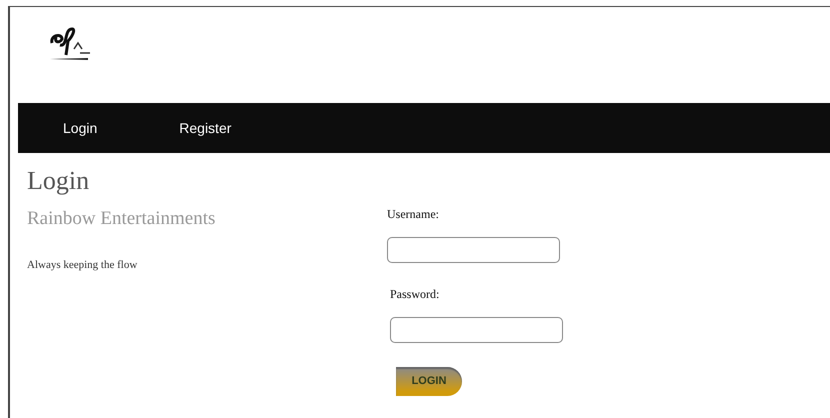 Image resolution: width=830 pixels, height=418 pixels. What do you see at coordinates (121, 219) in the screenshot?
I see `company-name: Rainbow Entertainments` at bounding box center [121, 219].